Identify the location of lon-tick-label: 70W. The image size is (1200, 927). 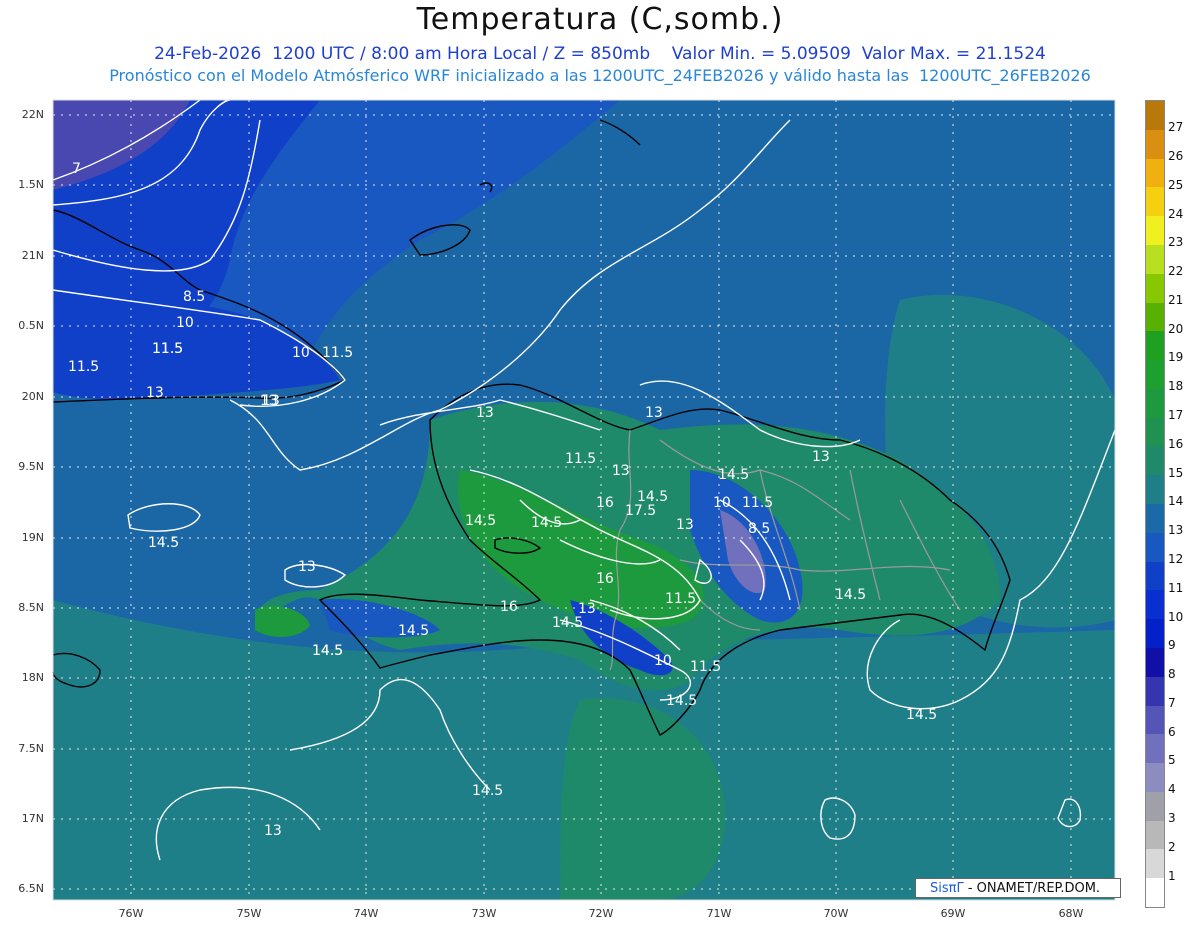
(836, 913).